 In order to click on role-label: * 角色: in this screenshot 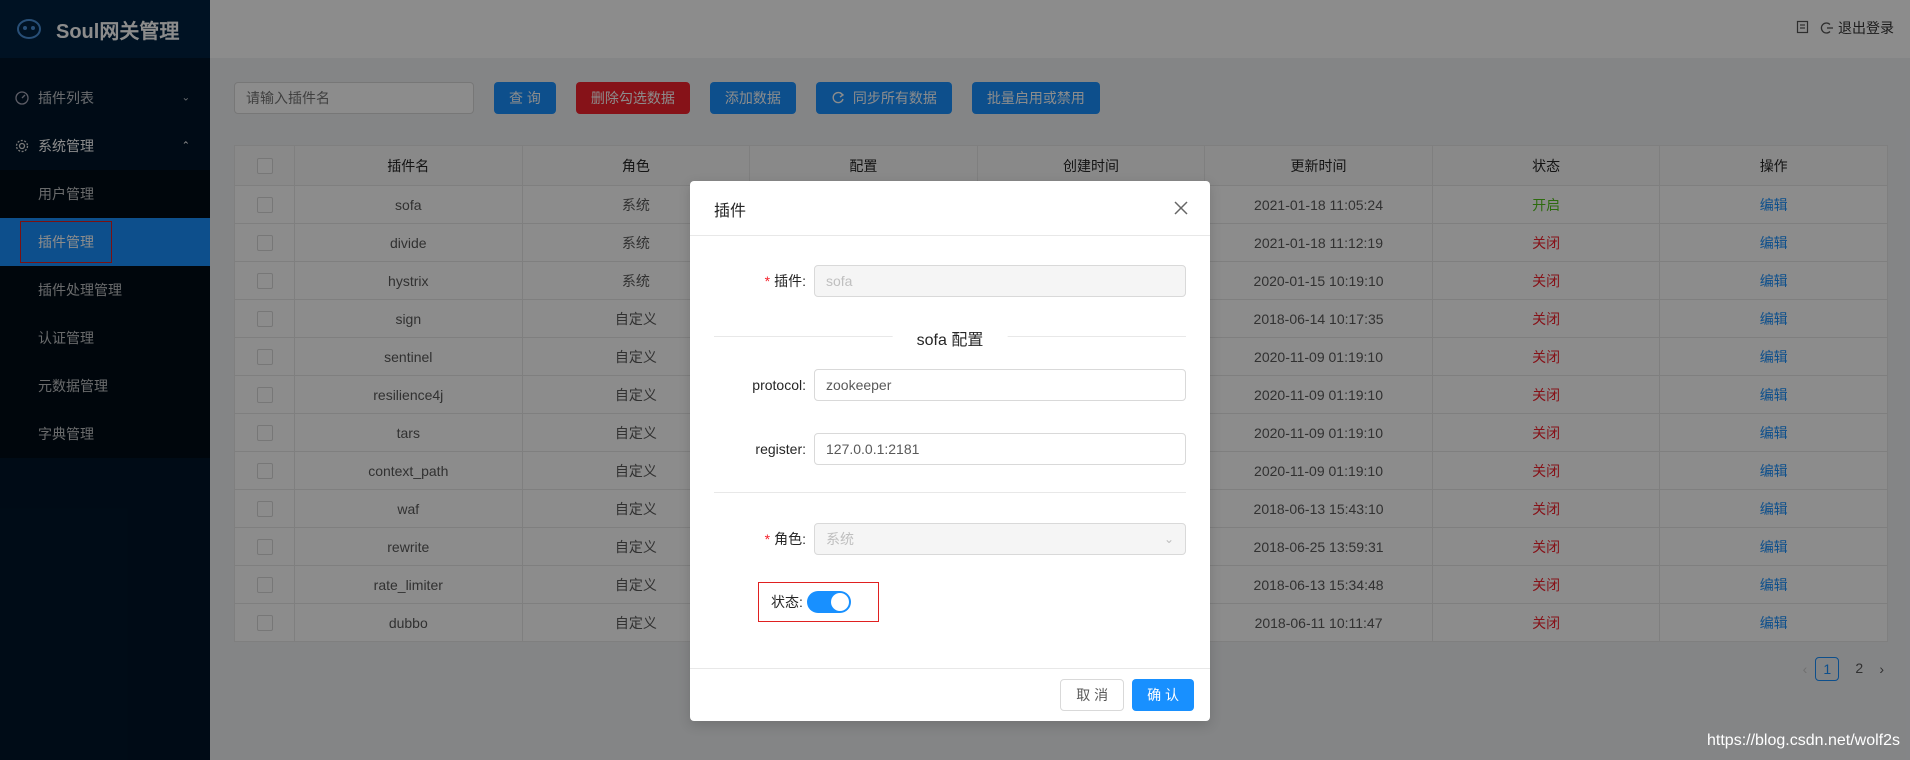, I will do `click(785, 539)`.